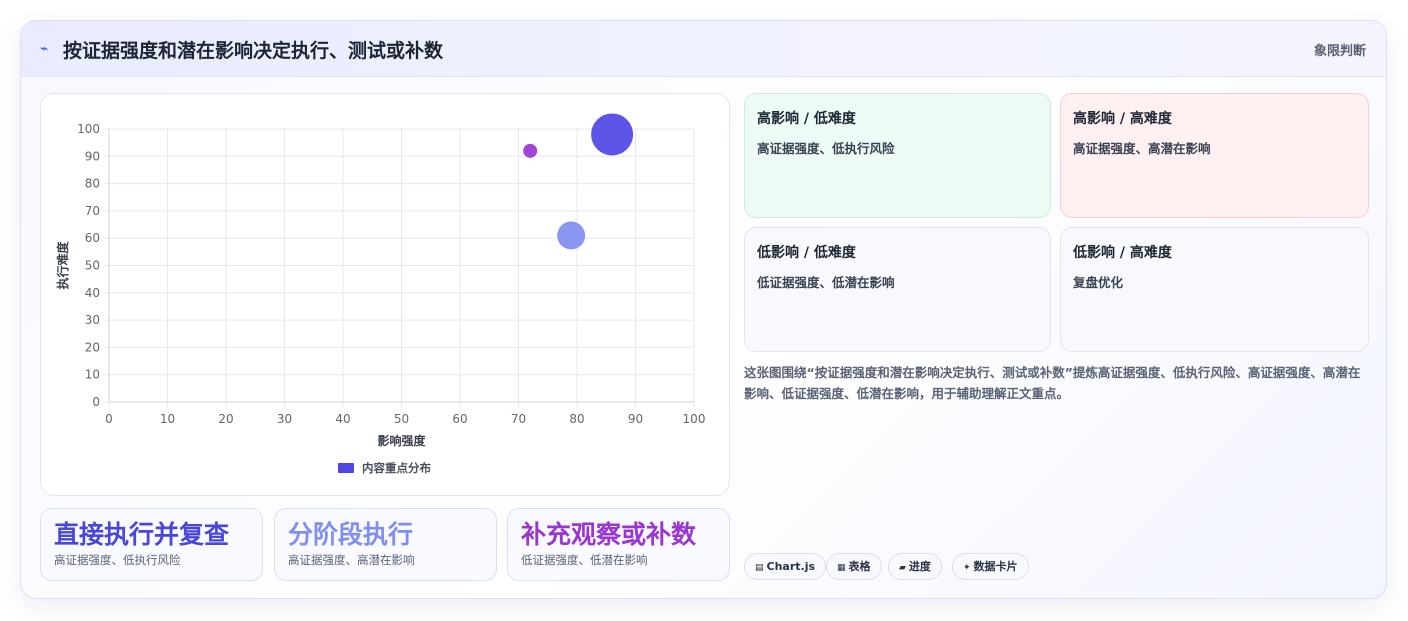 The width and height of the screenshot is (1408, 621). I want to click on x-tick-label: 70, so click(518, 419).